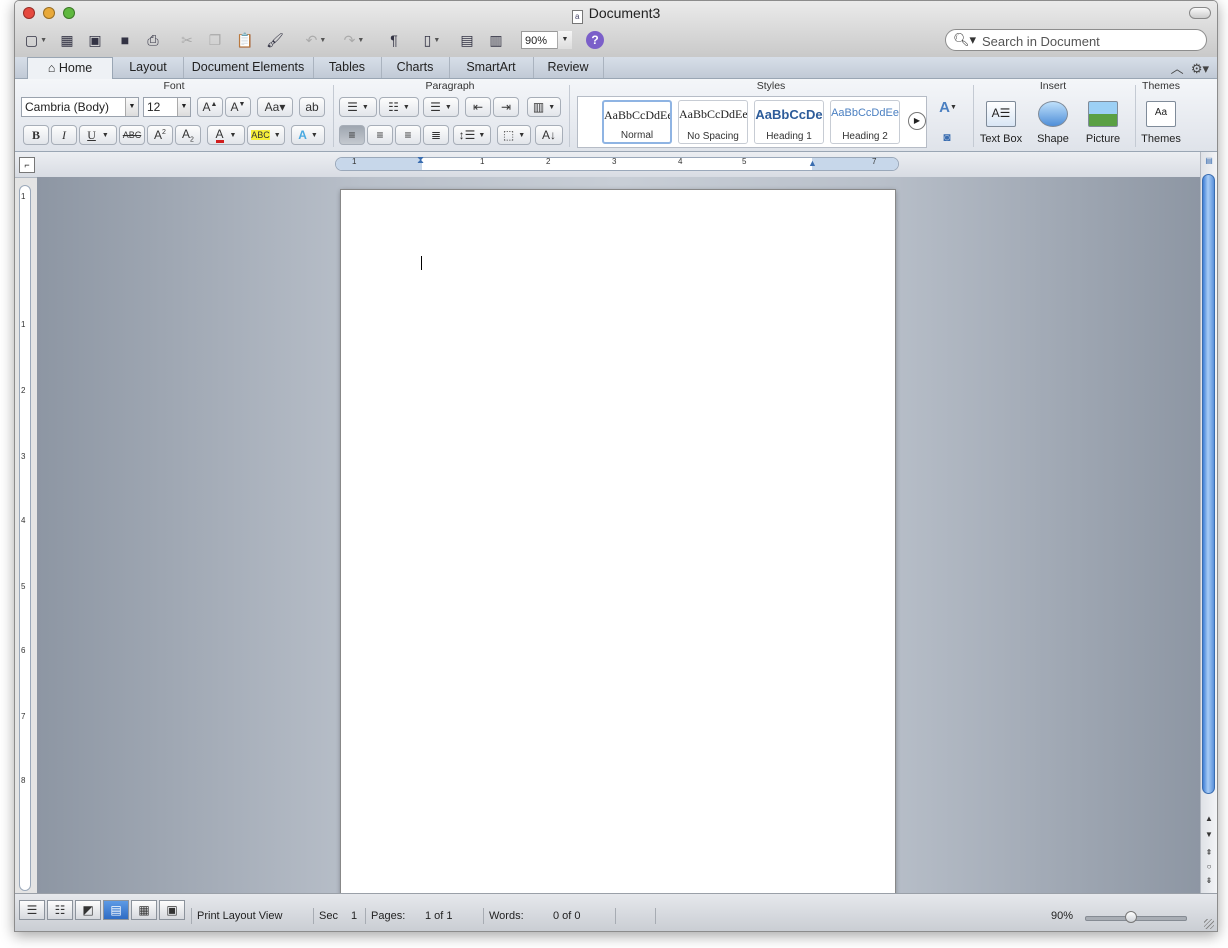 This screenshot has height=948, width=1228. I want to click on change-case-button: Aa▾, so click(275, 107).